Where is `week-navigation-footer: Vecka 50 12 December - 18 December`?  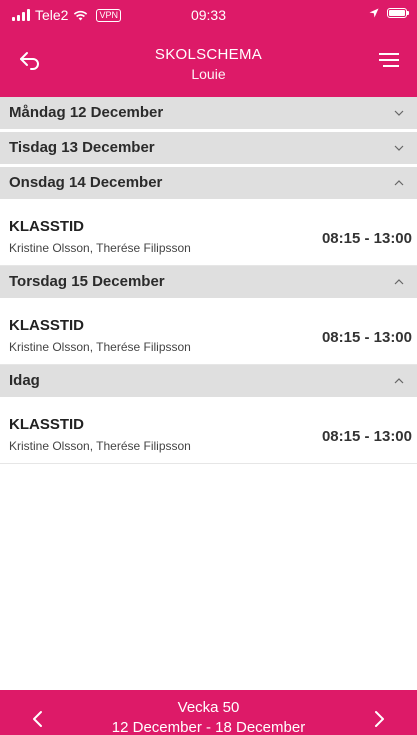 week-navigation-footer: Vecka 50 12 December - 18 December is located at coordinates (208, 712).